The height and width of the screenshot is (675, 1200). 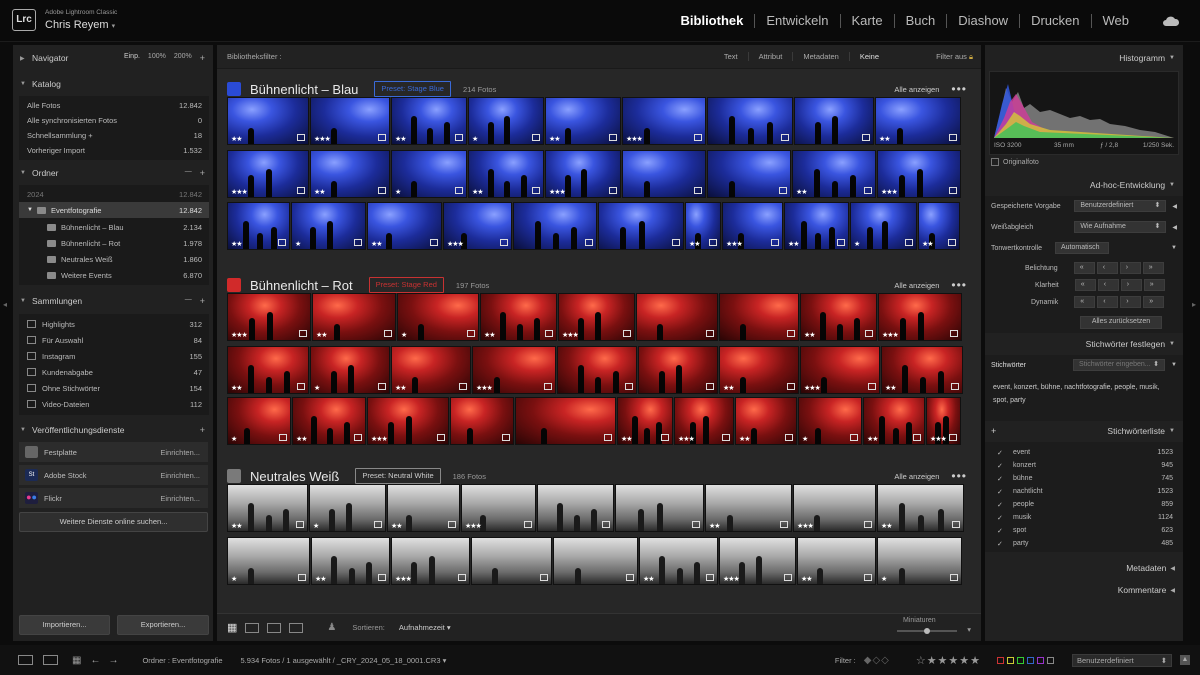 I want to click on cloud-icon, so click(x=1171, y=21).